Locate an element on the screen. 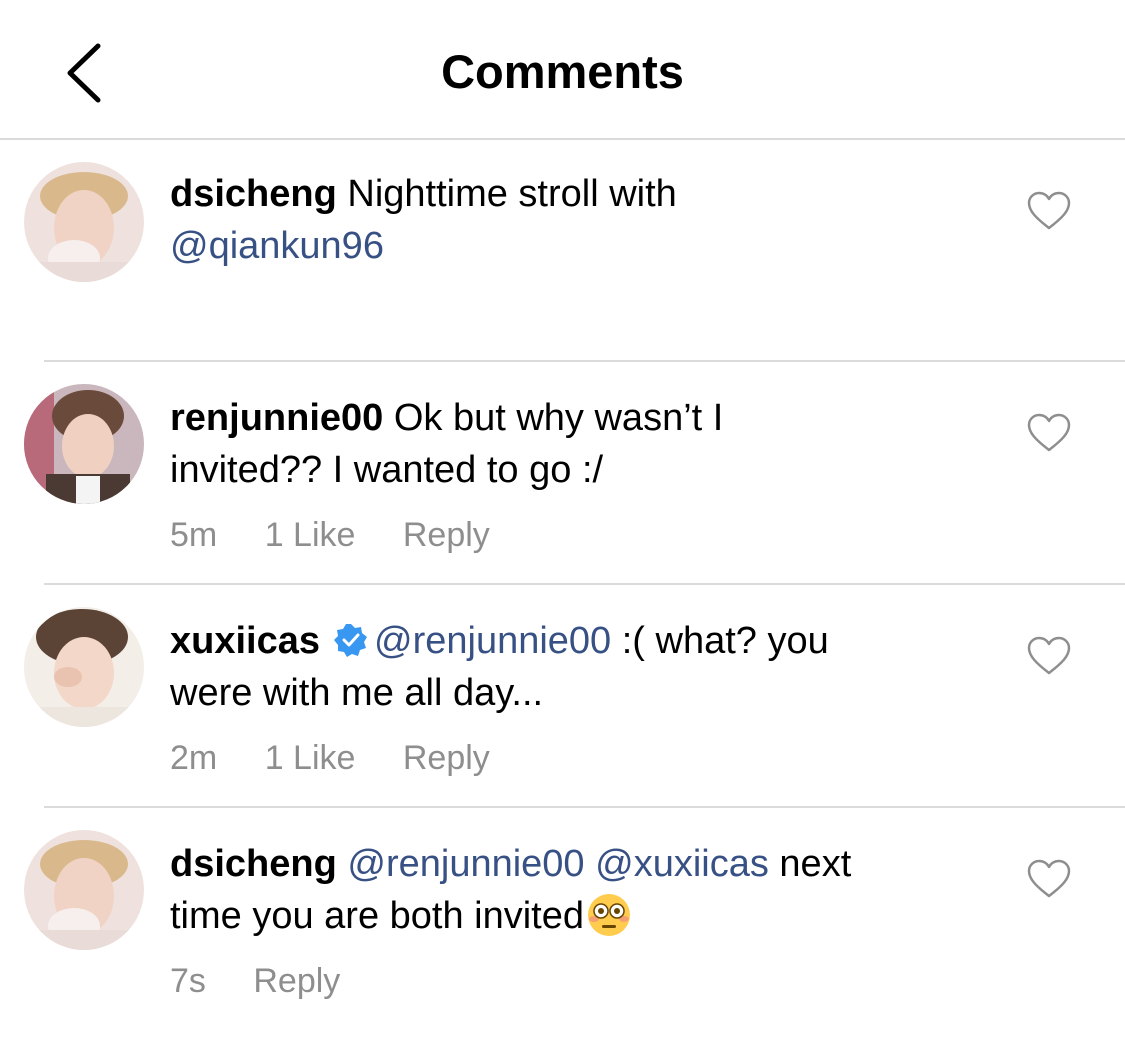 The width and height of the screenshot is (1125, 1039). mention-link: @xuxiicas is located at coordinates (682, 864).